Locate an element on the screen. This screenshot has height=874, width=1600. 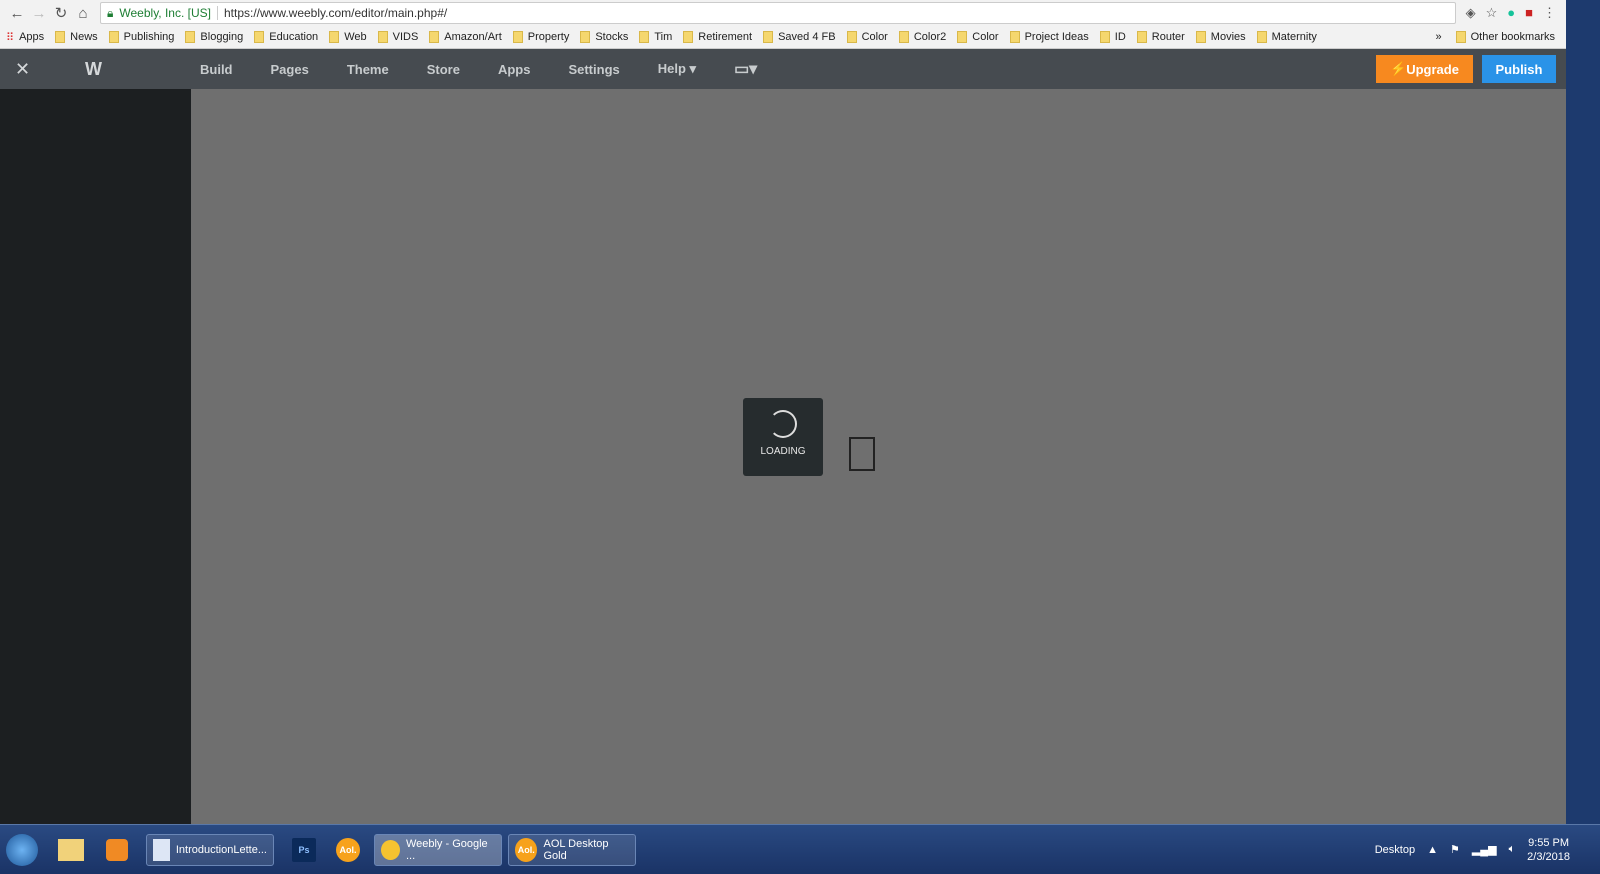
bookmark-label: Amazon/Art is located at coordinates (473, 37).